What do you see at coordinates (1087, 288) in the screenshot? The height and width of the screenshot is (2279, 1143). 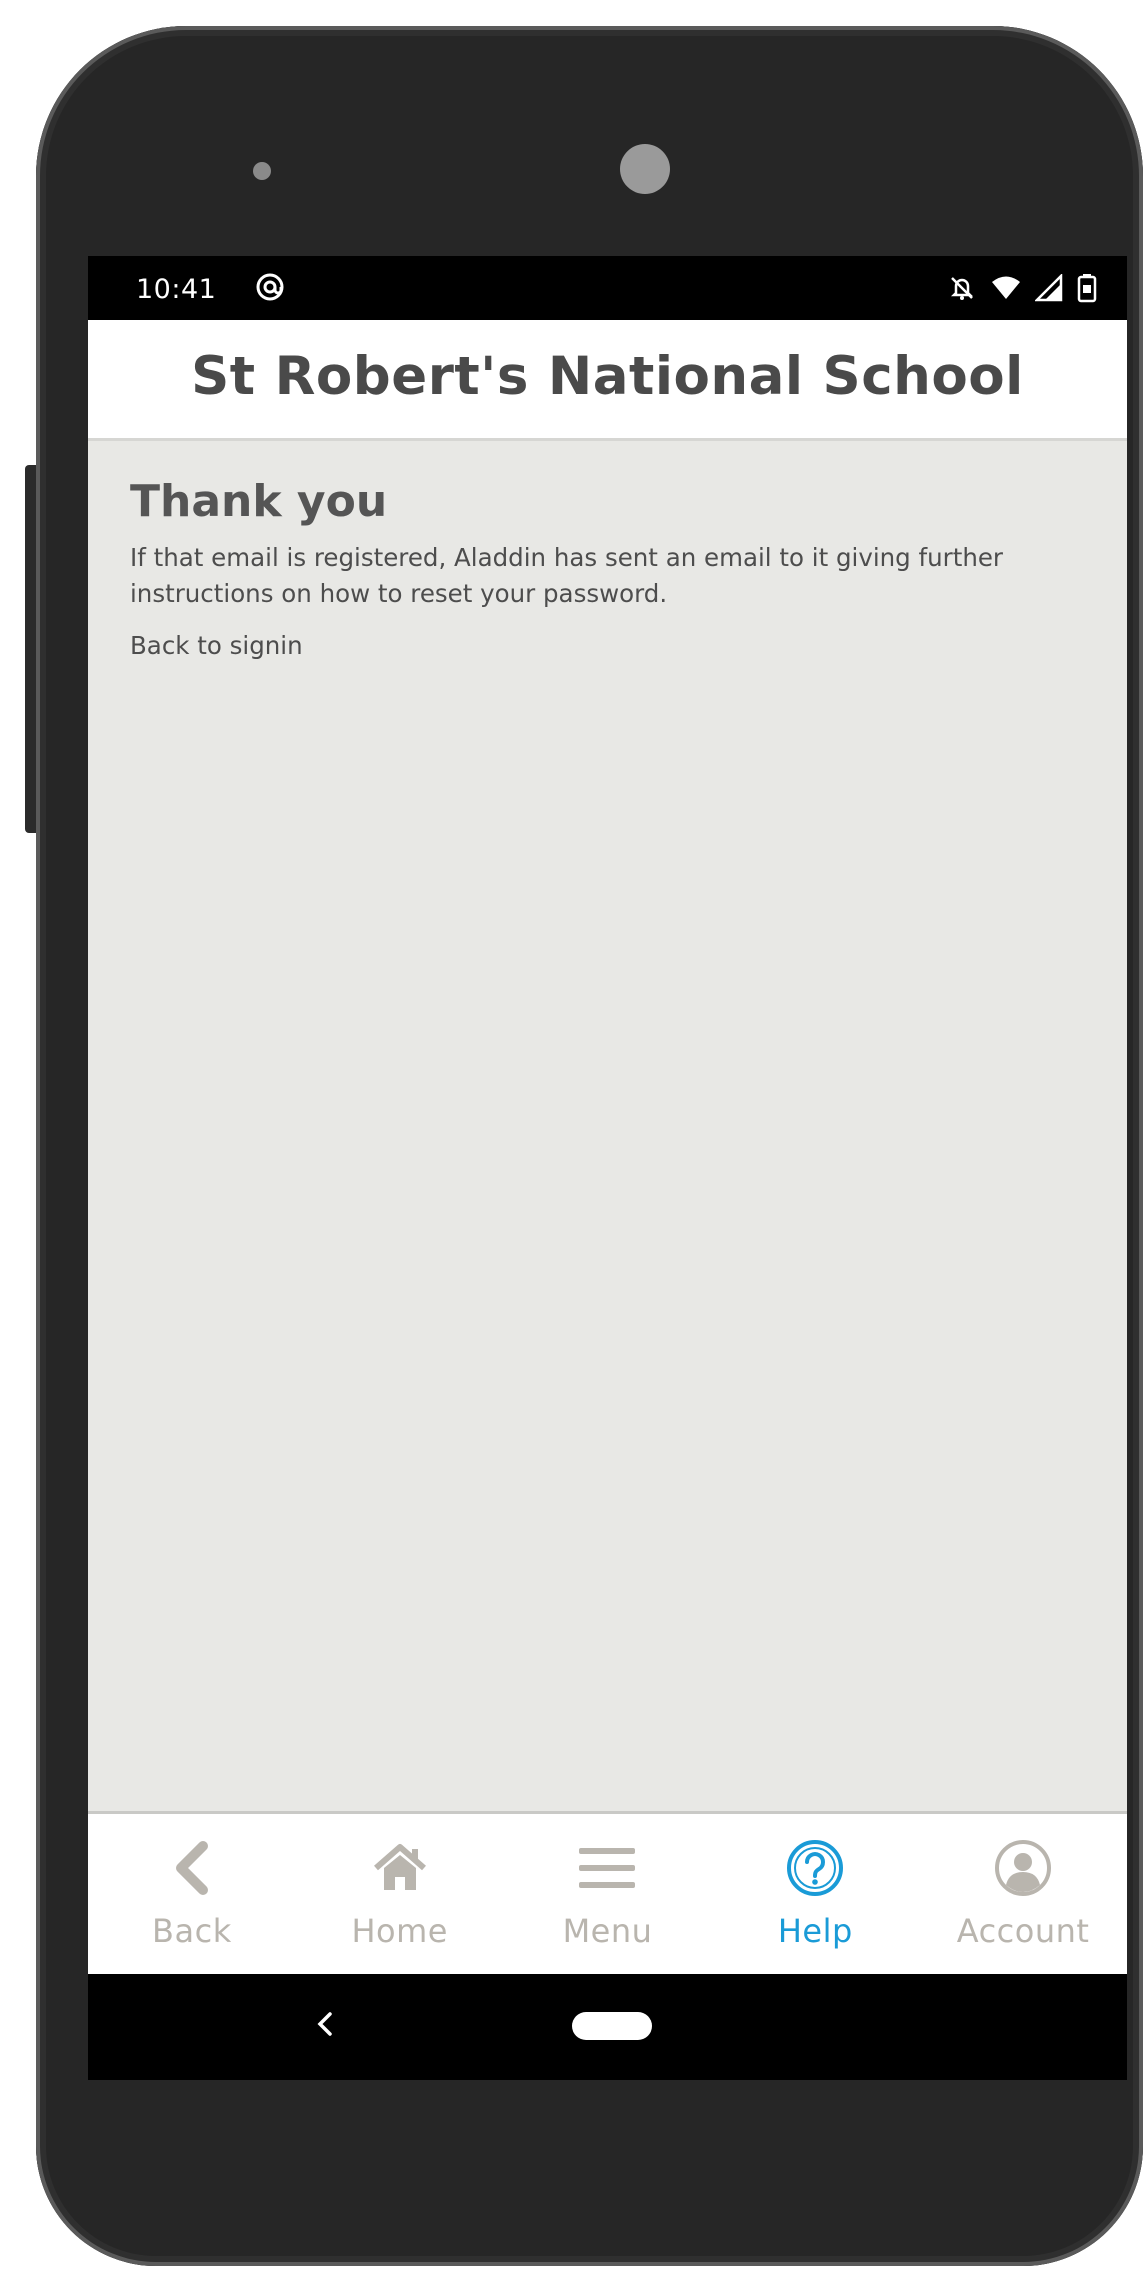 I see `battery-icon` at bounding box center [1087, 288].